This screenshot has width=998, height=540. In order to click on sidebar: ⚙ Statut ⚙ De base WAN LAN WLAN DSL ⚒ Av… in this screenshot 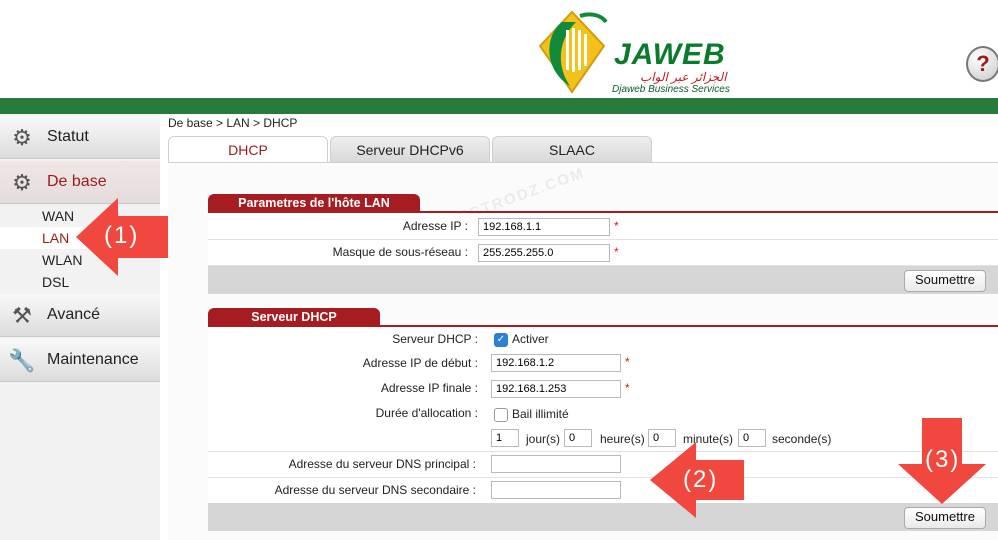, I will do `click(80, 327)`.